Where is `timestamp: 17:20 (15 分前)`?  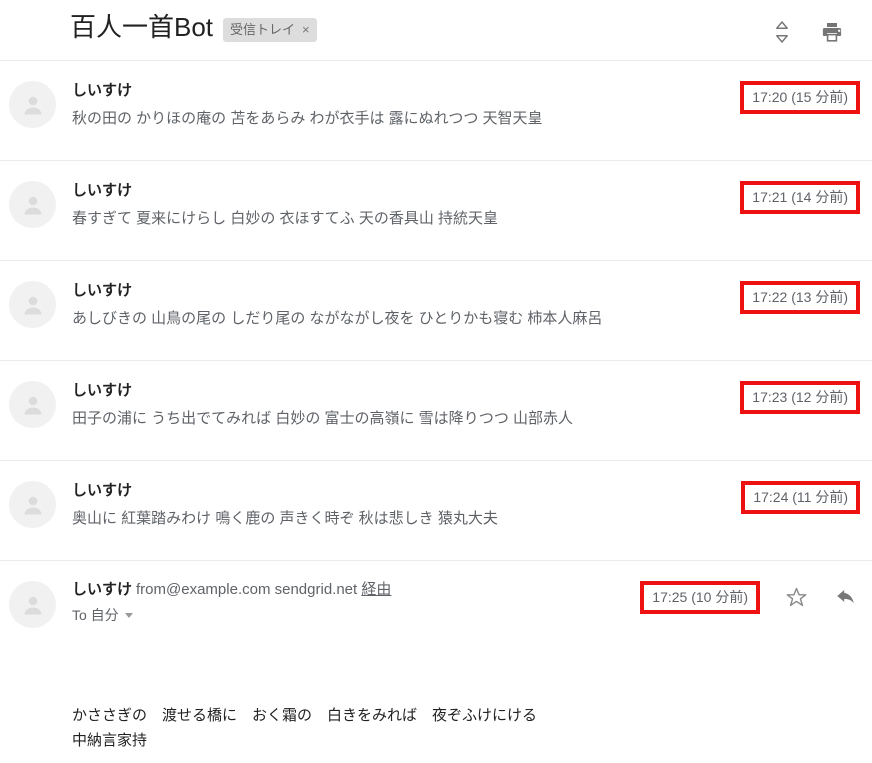 timestamp: 17:20 (15 分前) is located at coordinates (800, 97).